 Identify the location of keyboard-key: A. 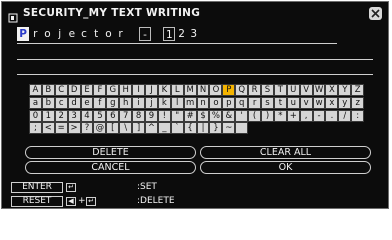
(35, 90).